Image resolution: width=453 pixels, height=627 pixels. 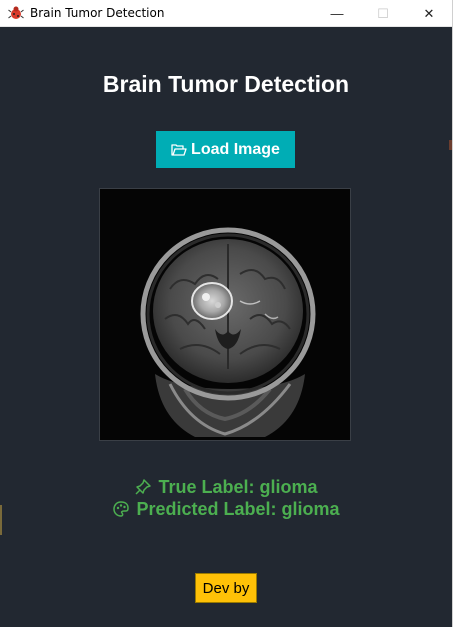 I want to click on dev-by-button: Dev by, so click(x=226, y=588).